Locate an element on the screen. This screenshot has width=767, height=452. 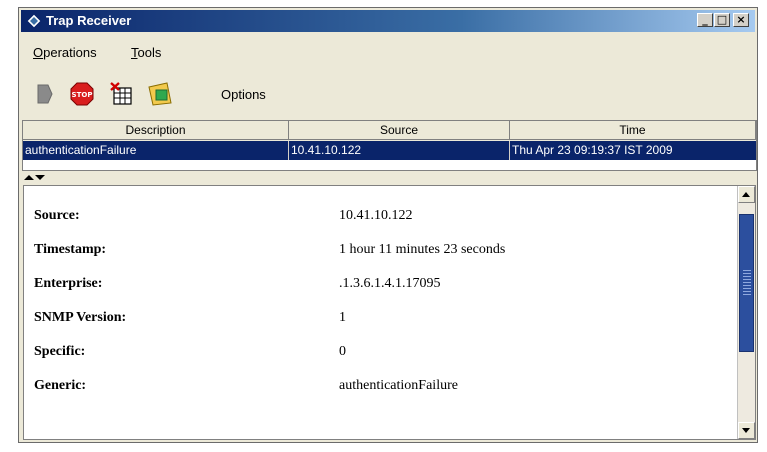
splitter is located at coordinates (389, 178).